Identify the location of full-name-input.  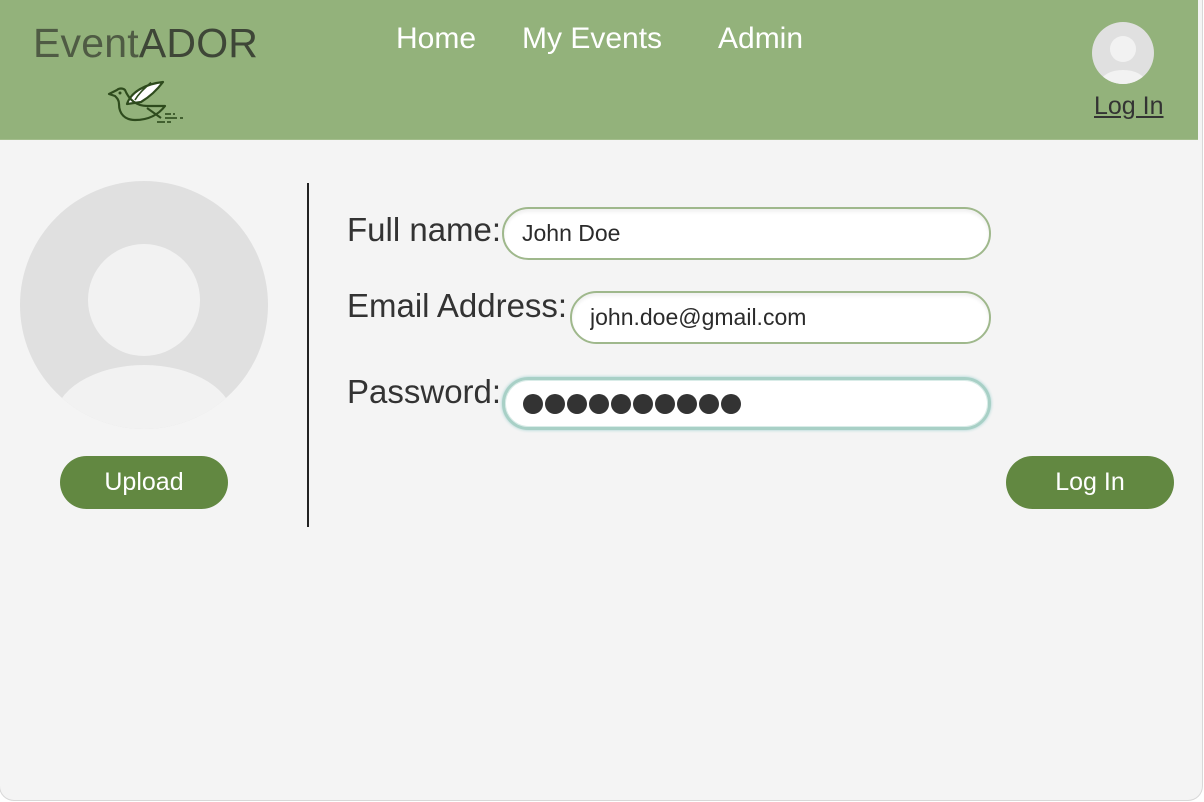
(746, 233).